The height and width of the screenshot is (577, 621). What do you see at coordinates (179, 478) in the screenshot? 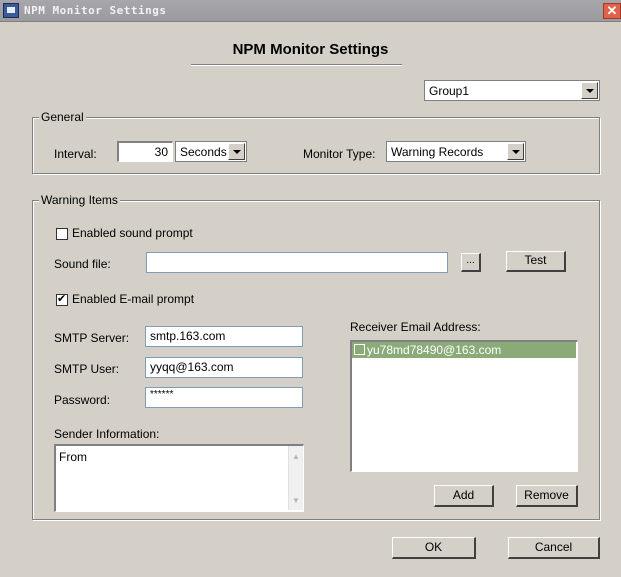
I see `sender-info-textarea: From ▲ ▼` at bounding box center [179, 478].